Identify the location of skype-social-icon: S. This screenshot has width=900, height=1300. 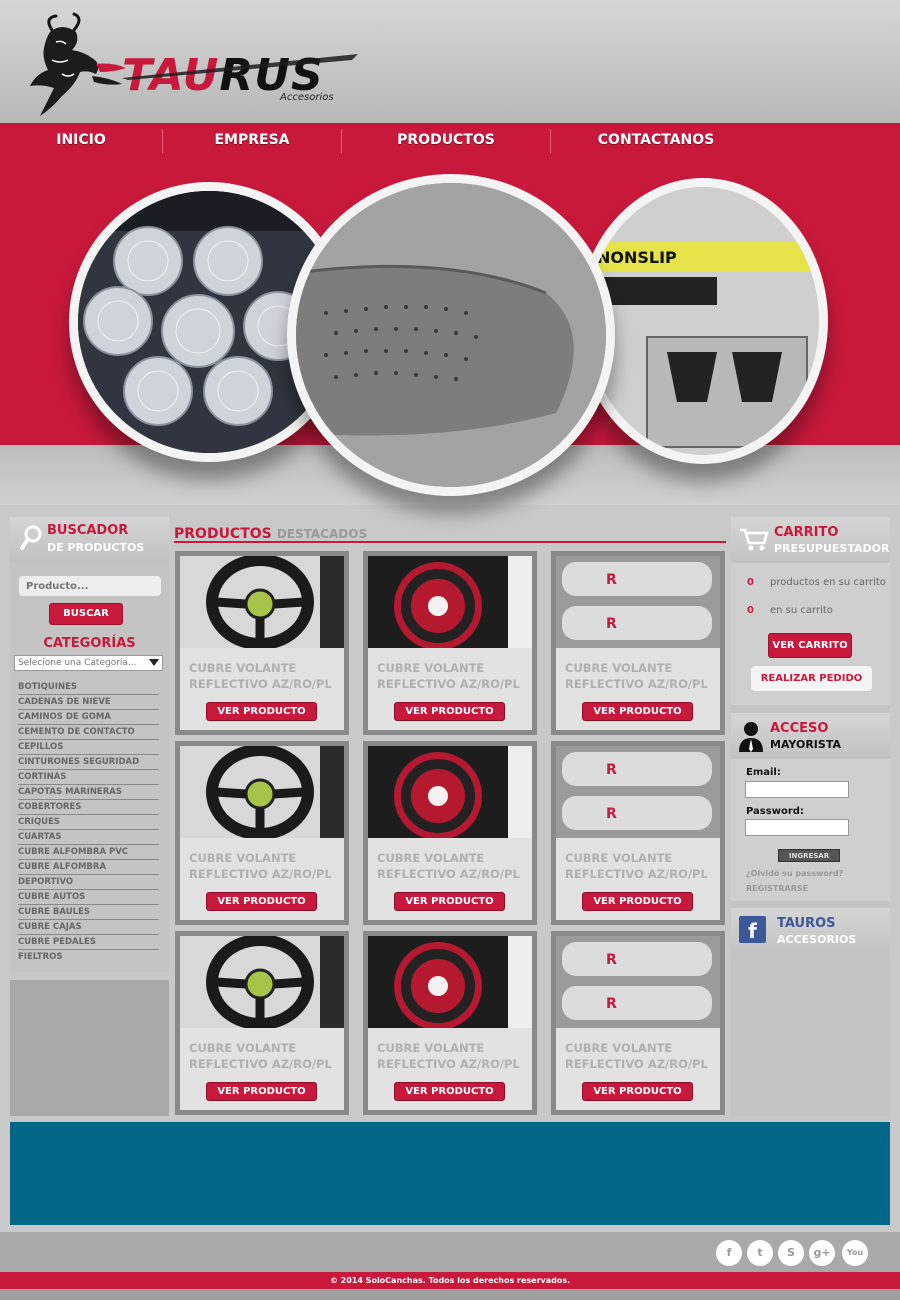
(791, 1253).